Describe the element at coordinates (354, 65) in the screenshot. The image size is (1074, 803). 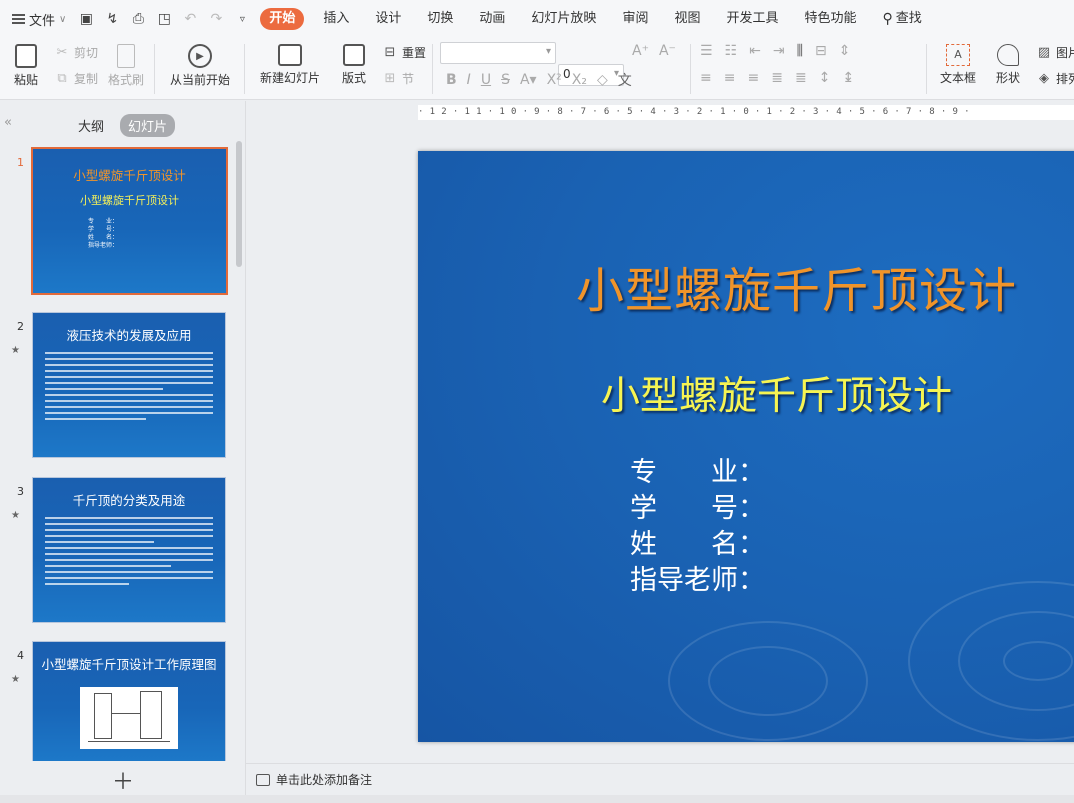
I see `layout-button: 版式` at that location.